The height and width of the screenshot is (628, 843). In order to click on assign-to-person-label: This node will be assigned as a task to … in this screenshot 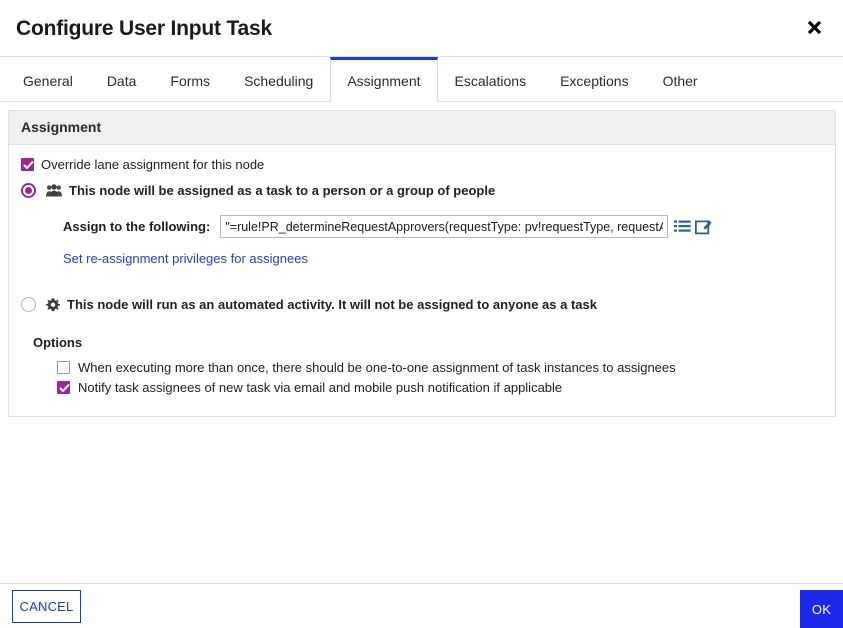, I will do `click(282, 190)`.